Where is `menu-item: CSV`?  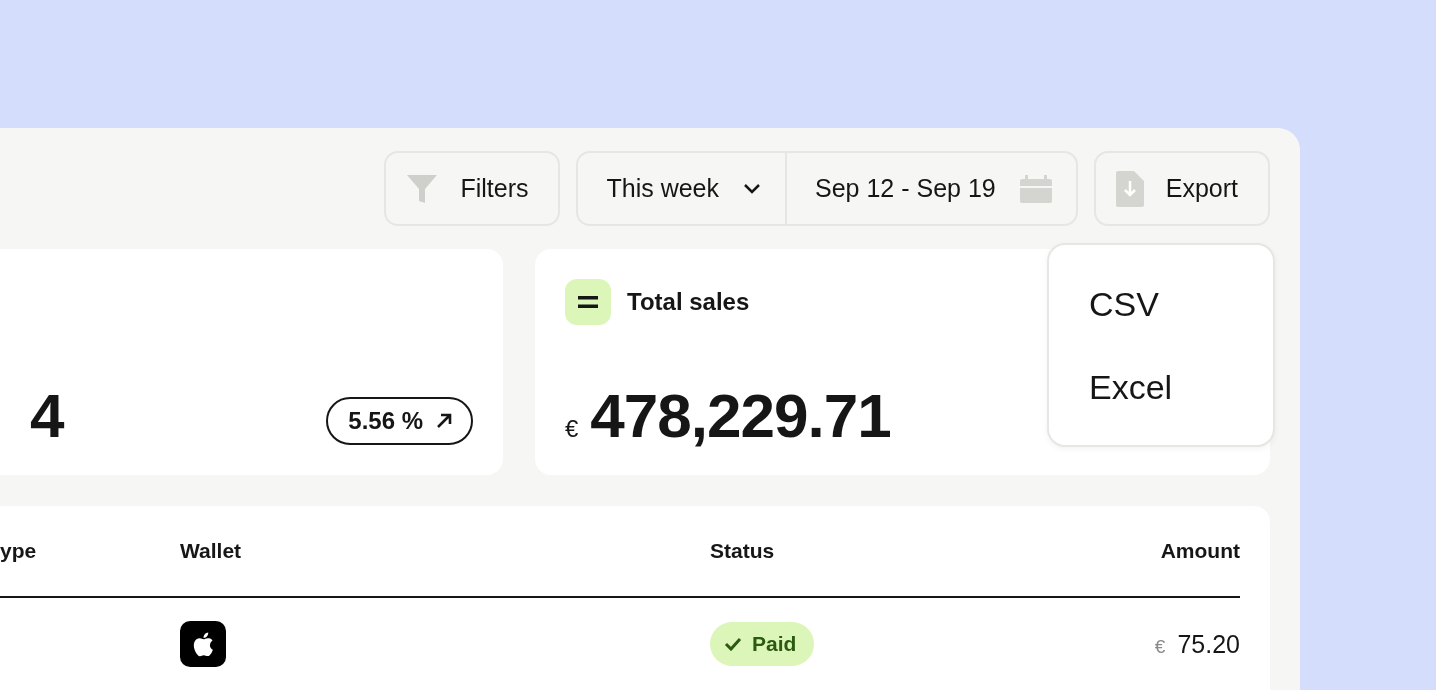 menu-item: CSV is located at coordinates (1181, 304).